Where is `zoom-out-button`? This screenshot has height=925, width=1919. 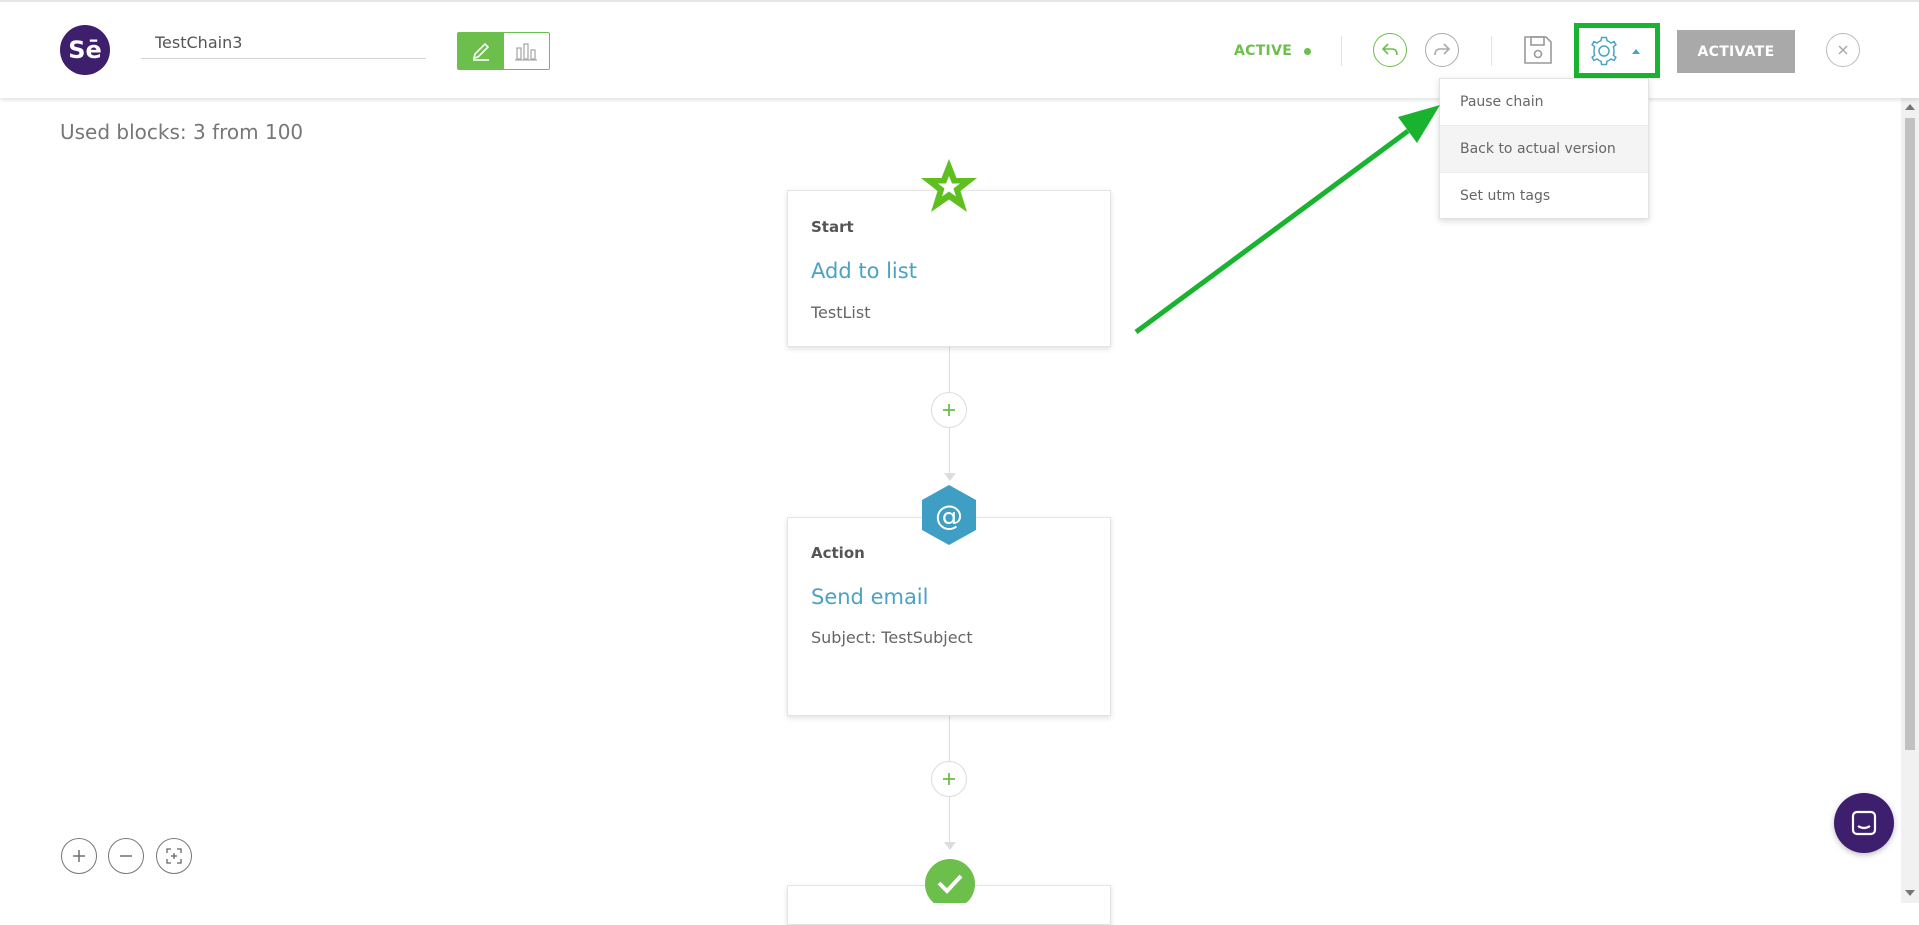
zoom-out-button is located at coordinates (126, 856).